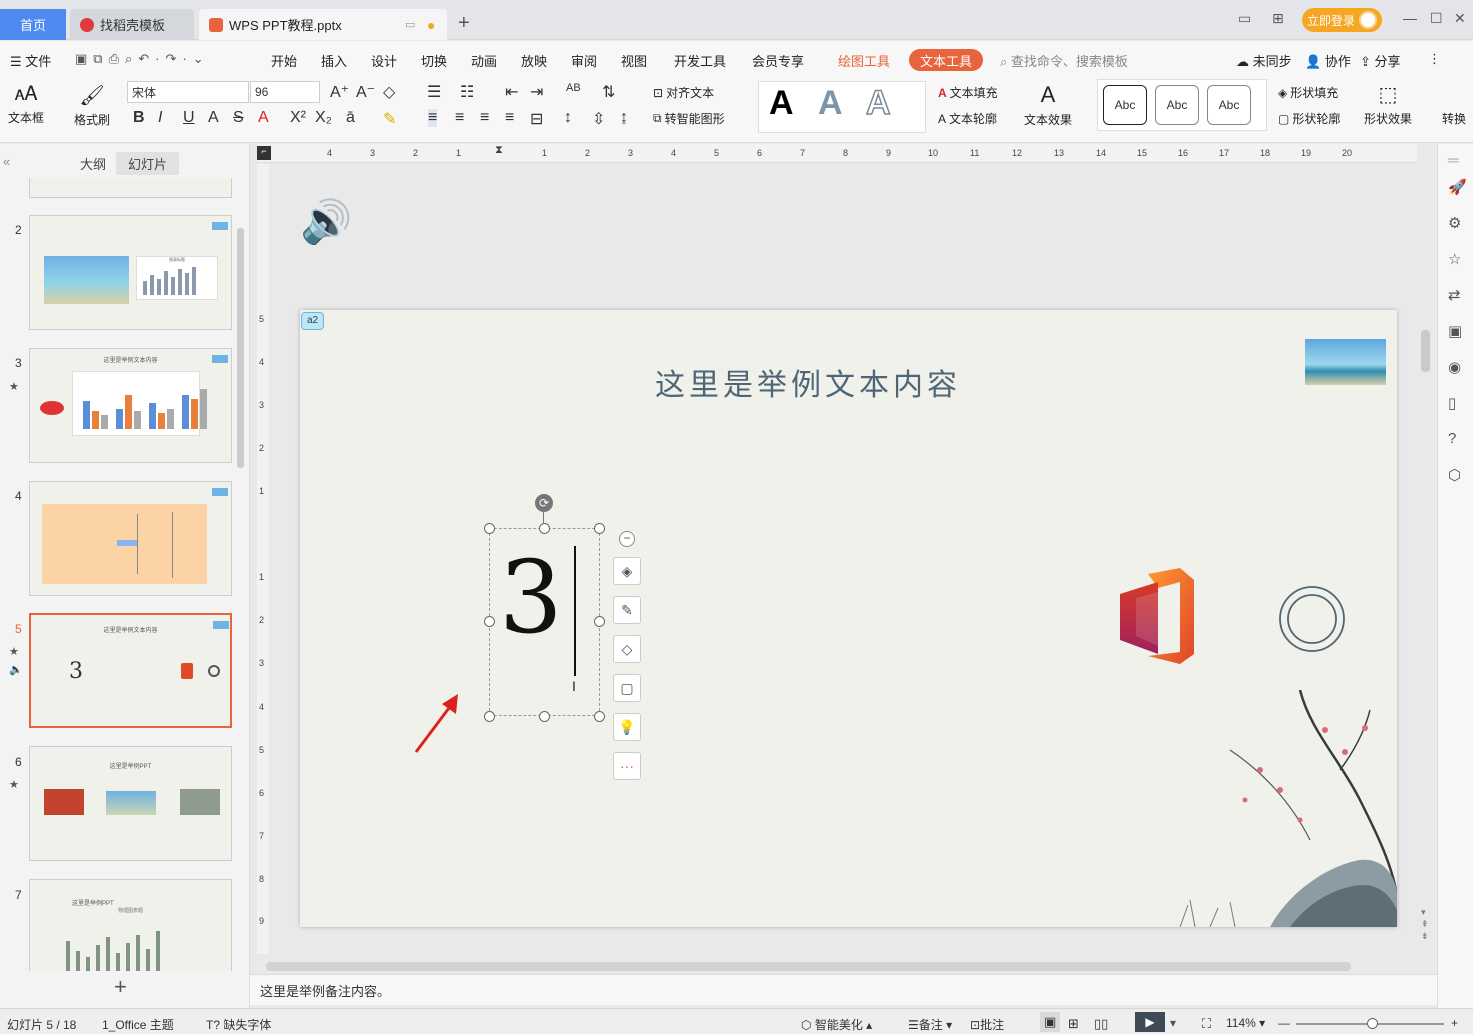 The image size is (1473, 1034). Describe the element at coordinates (584, 60) in the screenshot. I see `menu-review: 审阅` at that location.